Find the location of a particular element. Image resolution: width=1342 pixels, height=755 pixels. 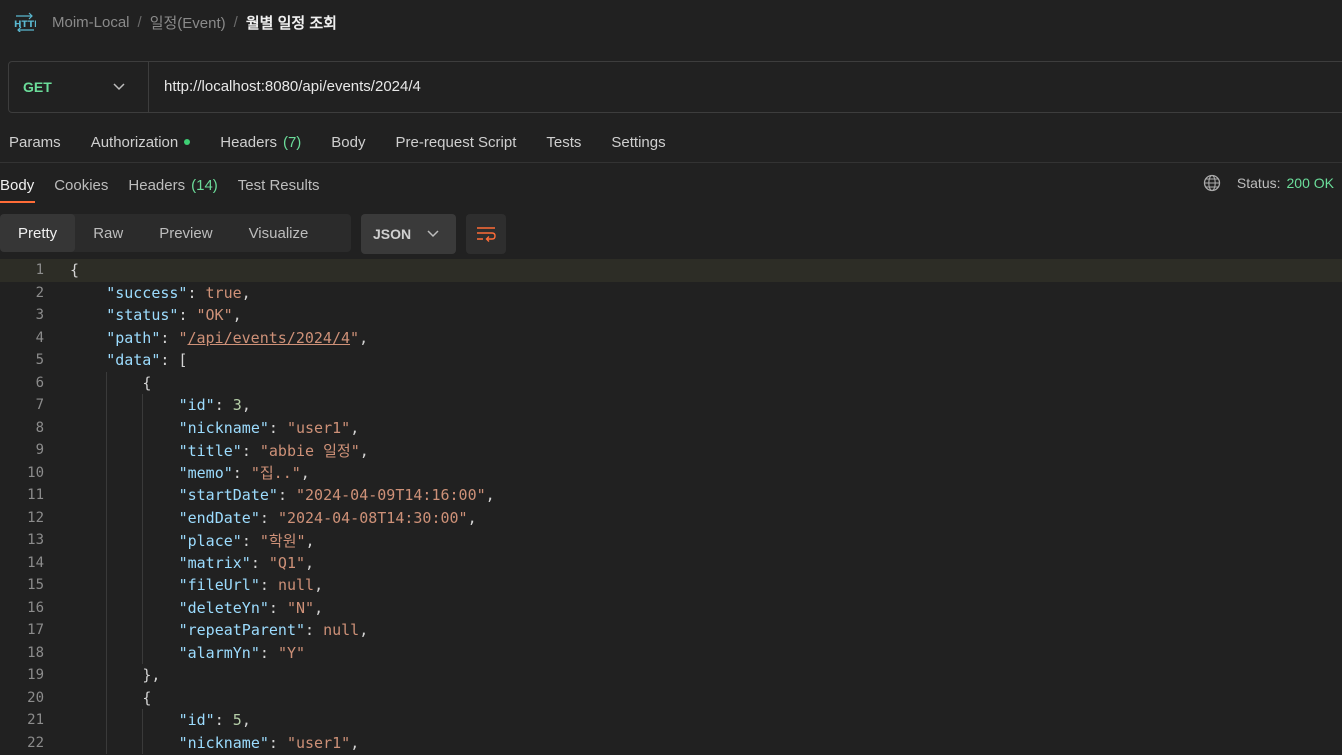

json-key: "repeatParent" is located at coordinates (242, 630).